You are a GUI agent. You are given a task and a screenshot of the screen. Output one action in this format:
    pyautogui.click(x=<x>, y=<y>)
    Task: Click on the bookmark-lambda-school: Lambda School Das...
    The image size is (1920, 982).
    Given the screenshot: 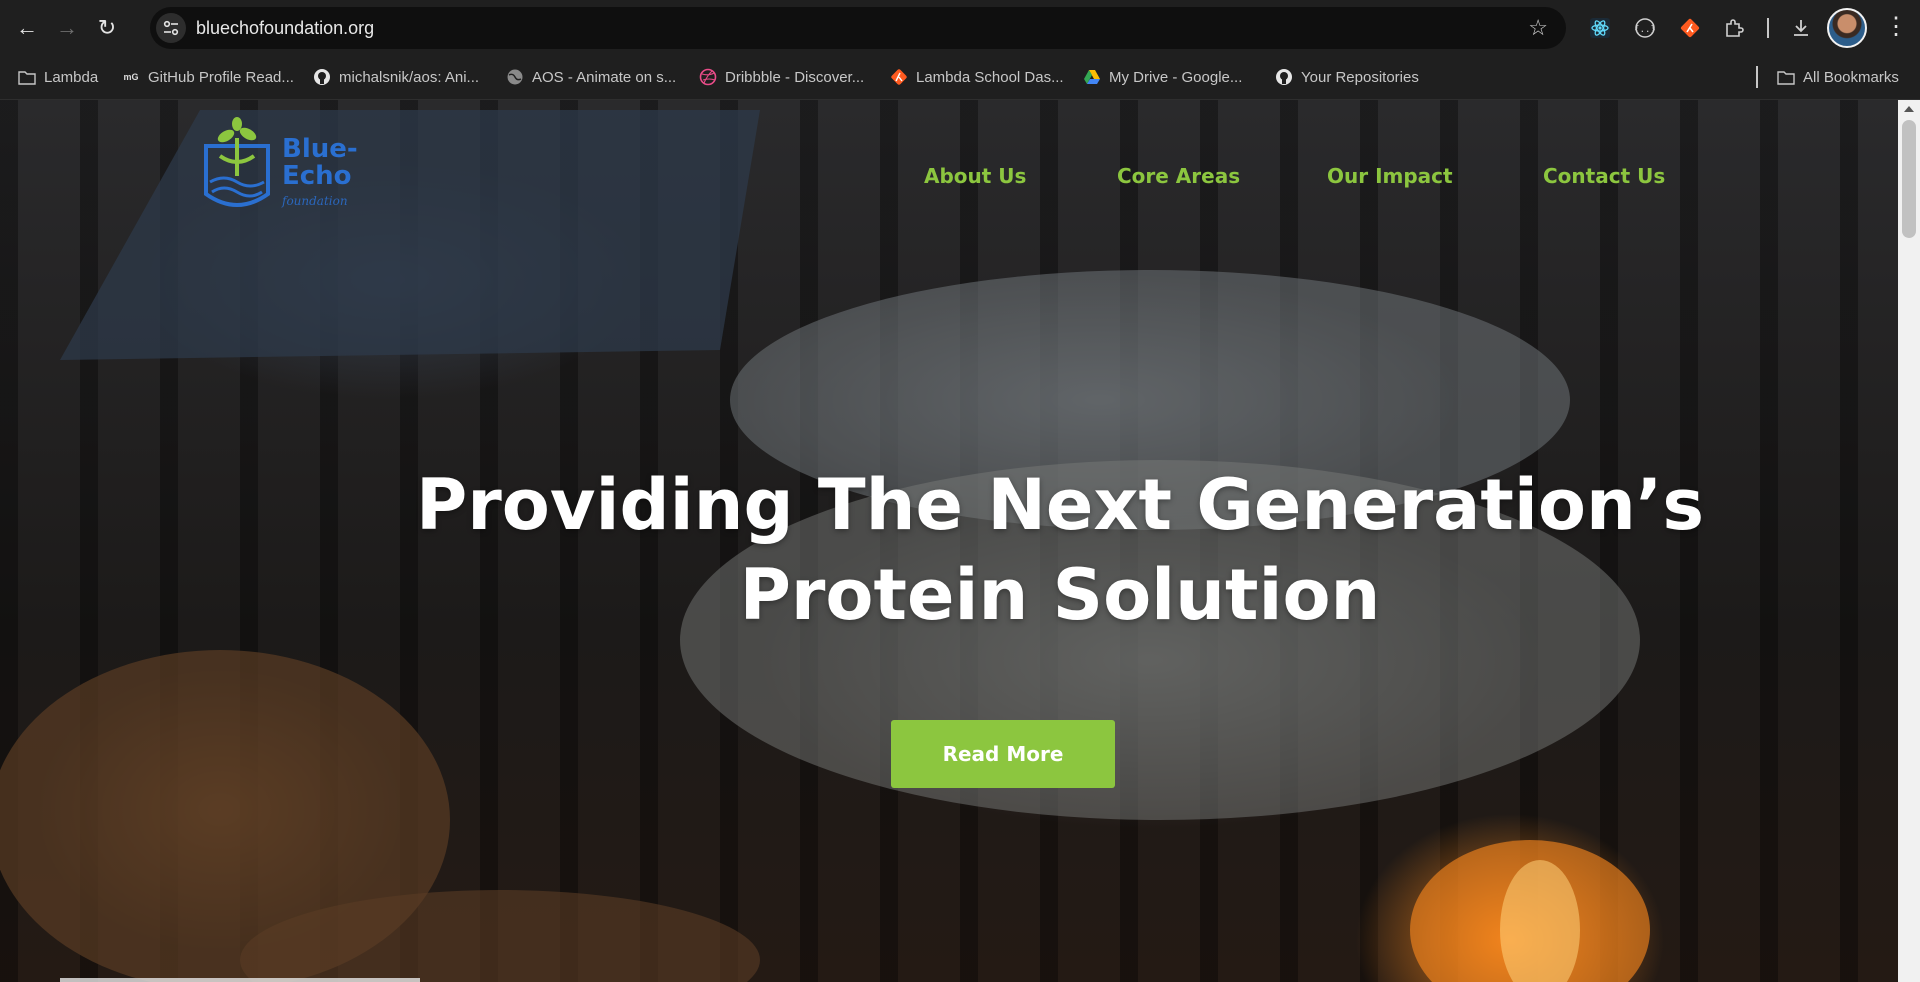 What is the action you would take?
    pyautogui.click(x=977, y=77)
    